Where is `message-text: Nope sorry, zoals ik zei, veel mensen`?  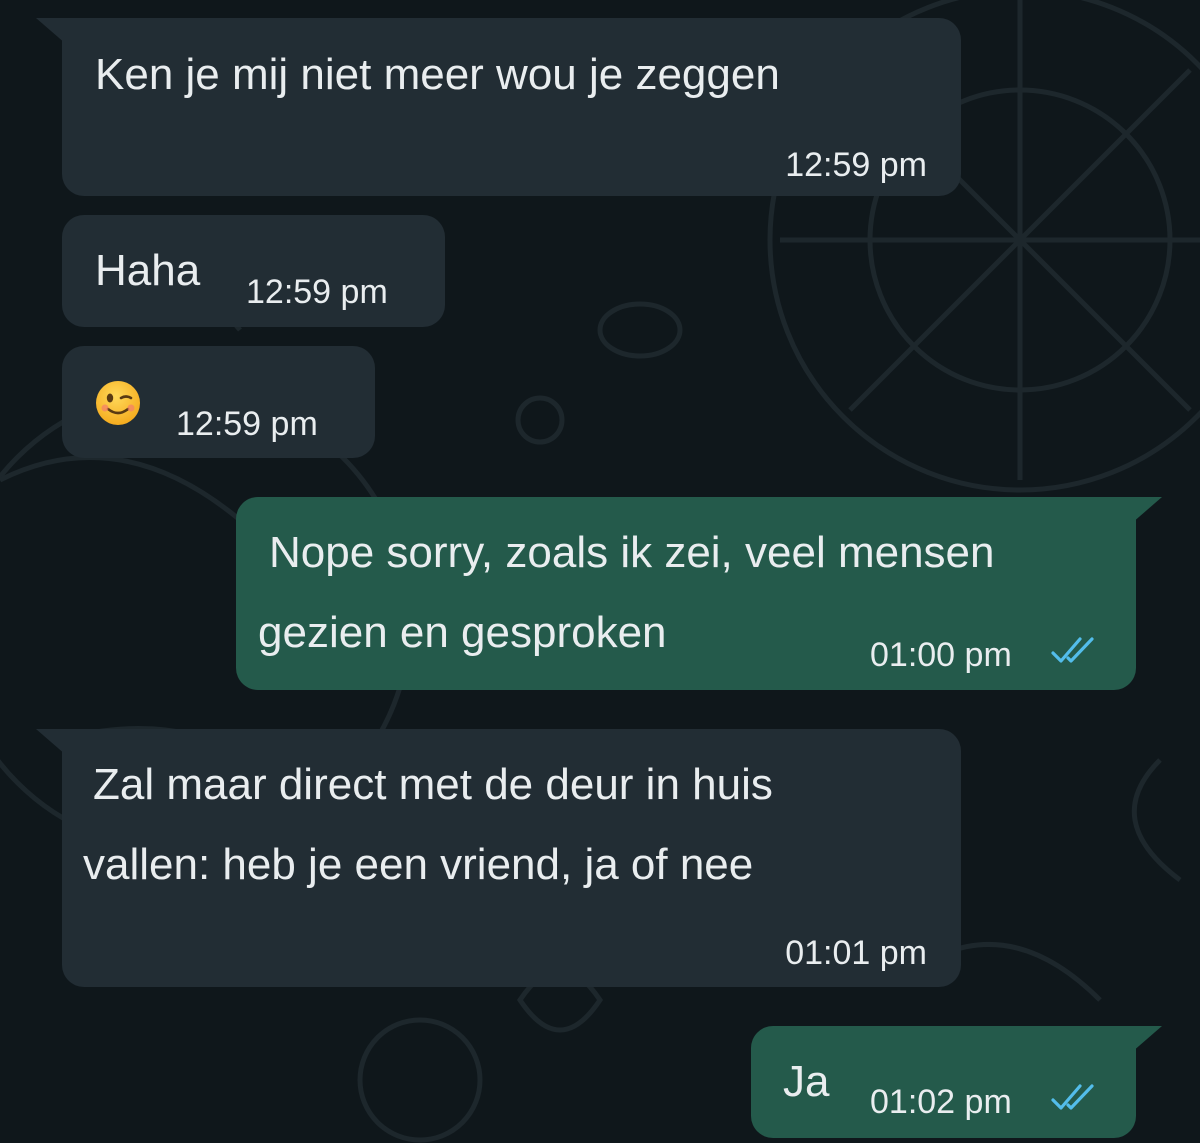
message-text: Nope sorry, zoals ik zei, veel mensen is located at coordinates (632, 552).